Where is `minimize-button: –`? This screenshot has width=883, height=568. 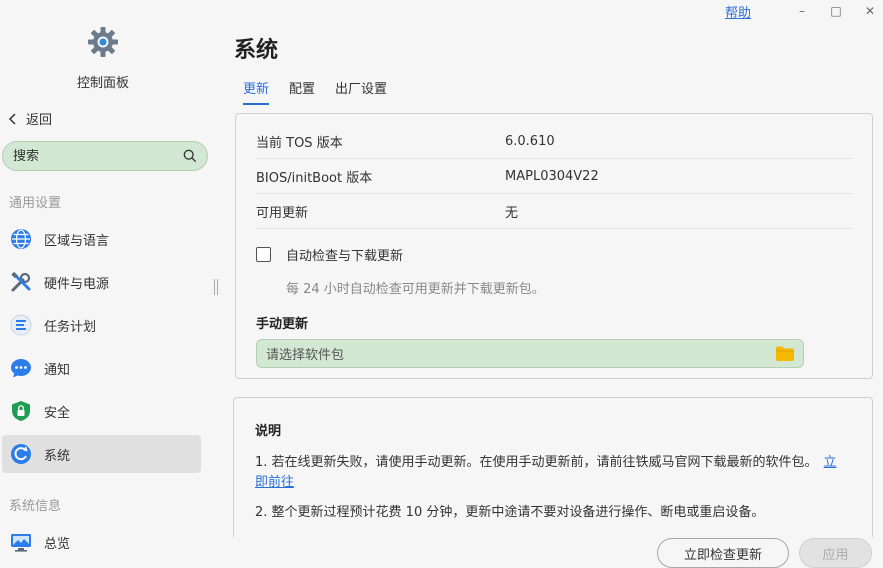
minimize-button: – is located at coordinates (802, 11).